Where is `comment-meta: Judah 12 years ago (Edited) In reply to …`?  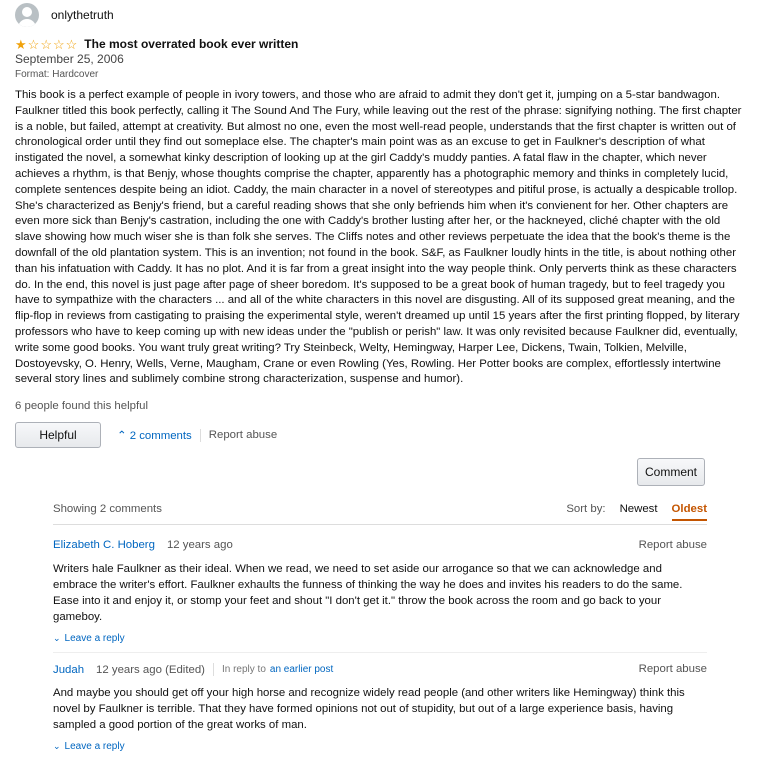 comment-meta: Judah 12 years ago (Edited) In reply to … is located at coordinates (380, 669).